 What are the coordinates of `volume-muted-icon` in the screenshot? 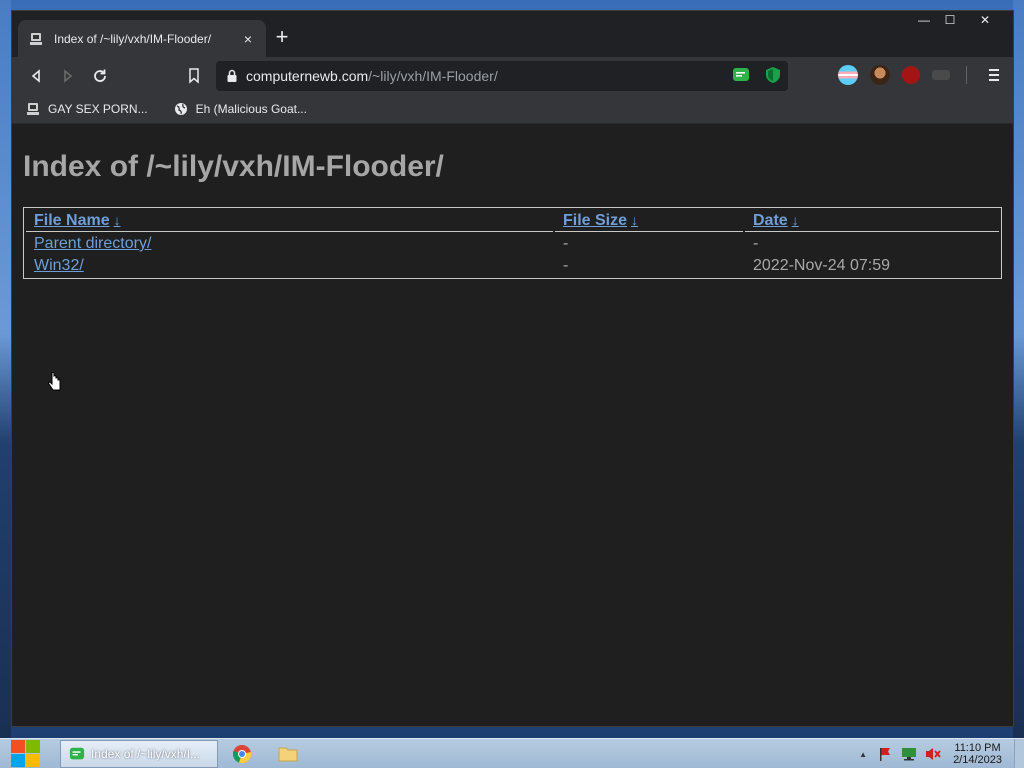 It's located at (934, 754).